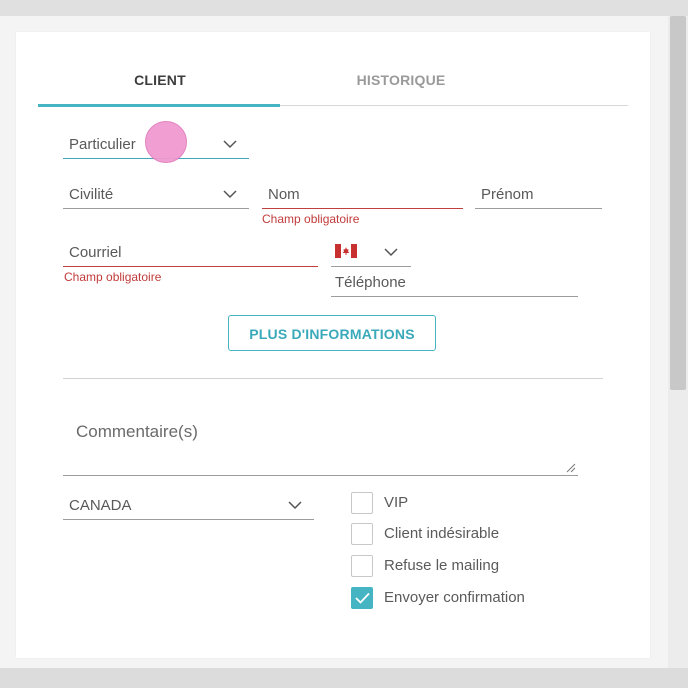 The height and width of the screenshot is (688, 688). What do you see at coordinates (454, 296) in the screenshot?
I see `telephone-underline` at bounding box center [454, 296].